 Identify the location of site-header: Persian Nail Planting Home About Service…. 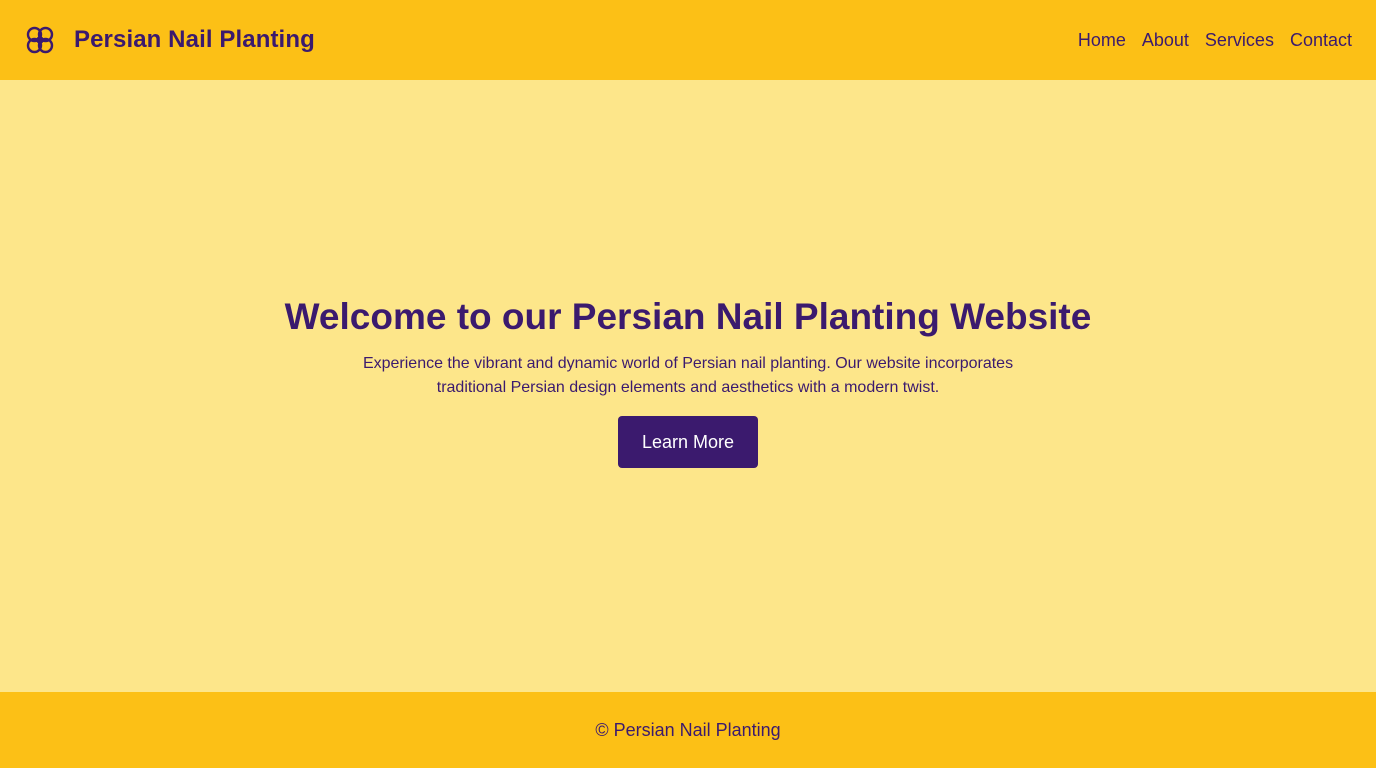
(688, 40).